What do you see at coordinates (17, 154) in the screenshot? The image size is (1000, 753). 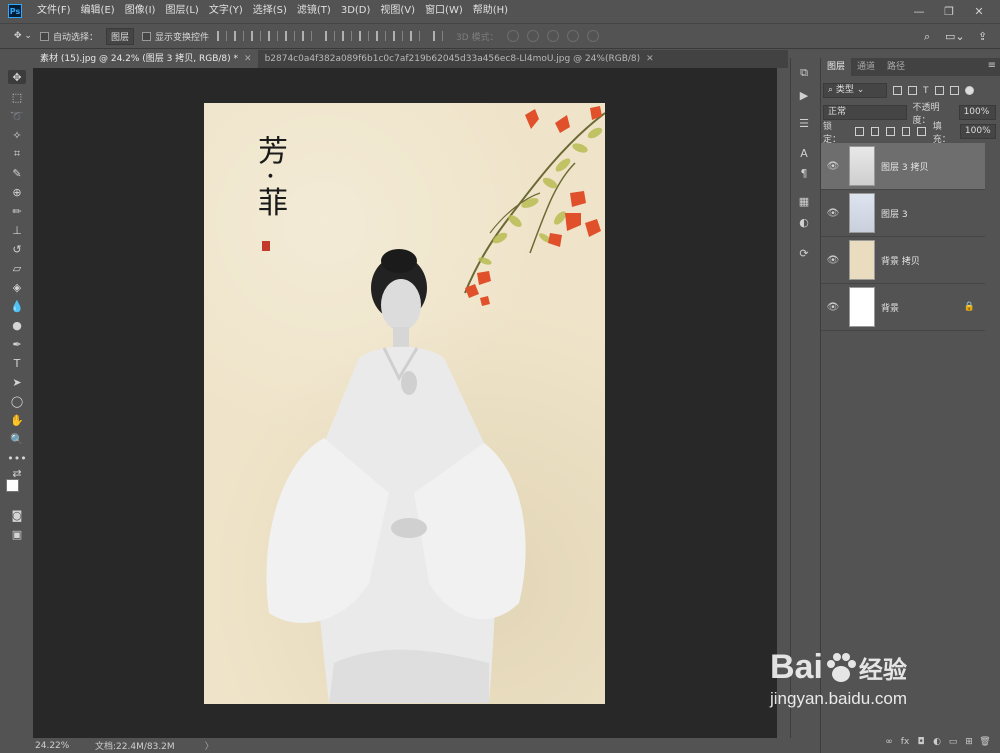 I see `crop-tool-icon: ⌗` at bounding box center [17, 154].